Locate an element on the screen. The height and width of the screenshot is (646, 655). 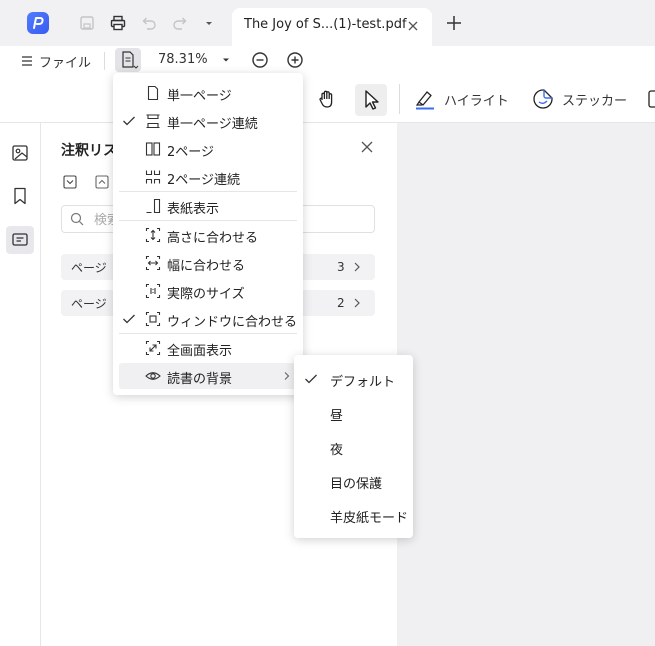
menu-item-fit-width: 幅に合わせる is located at coordinates (208, 263).